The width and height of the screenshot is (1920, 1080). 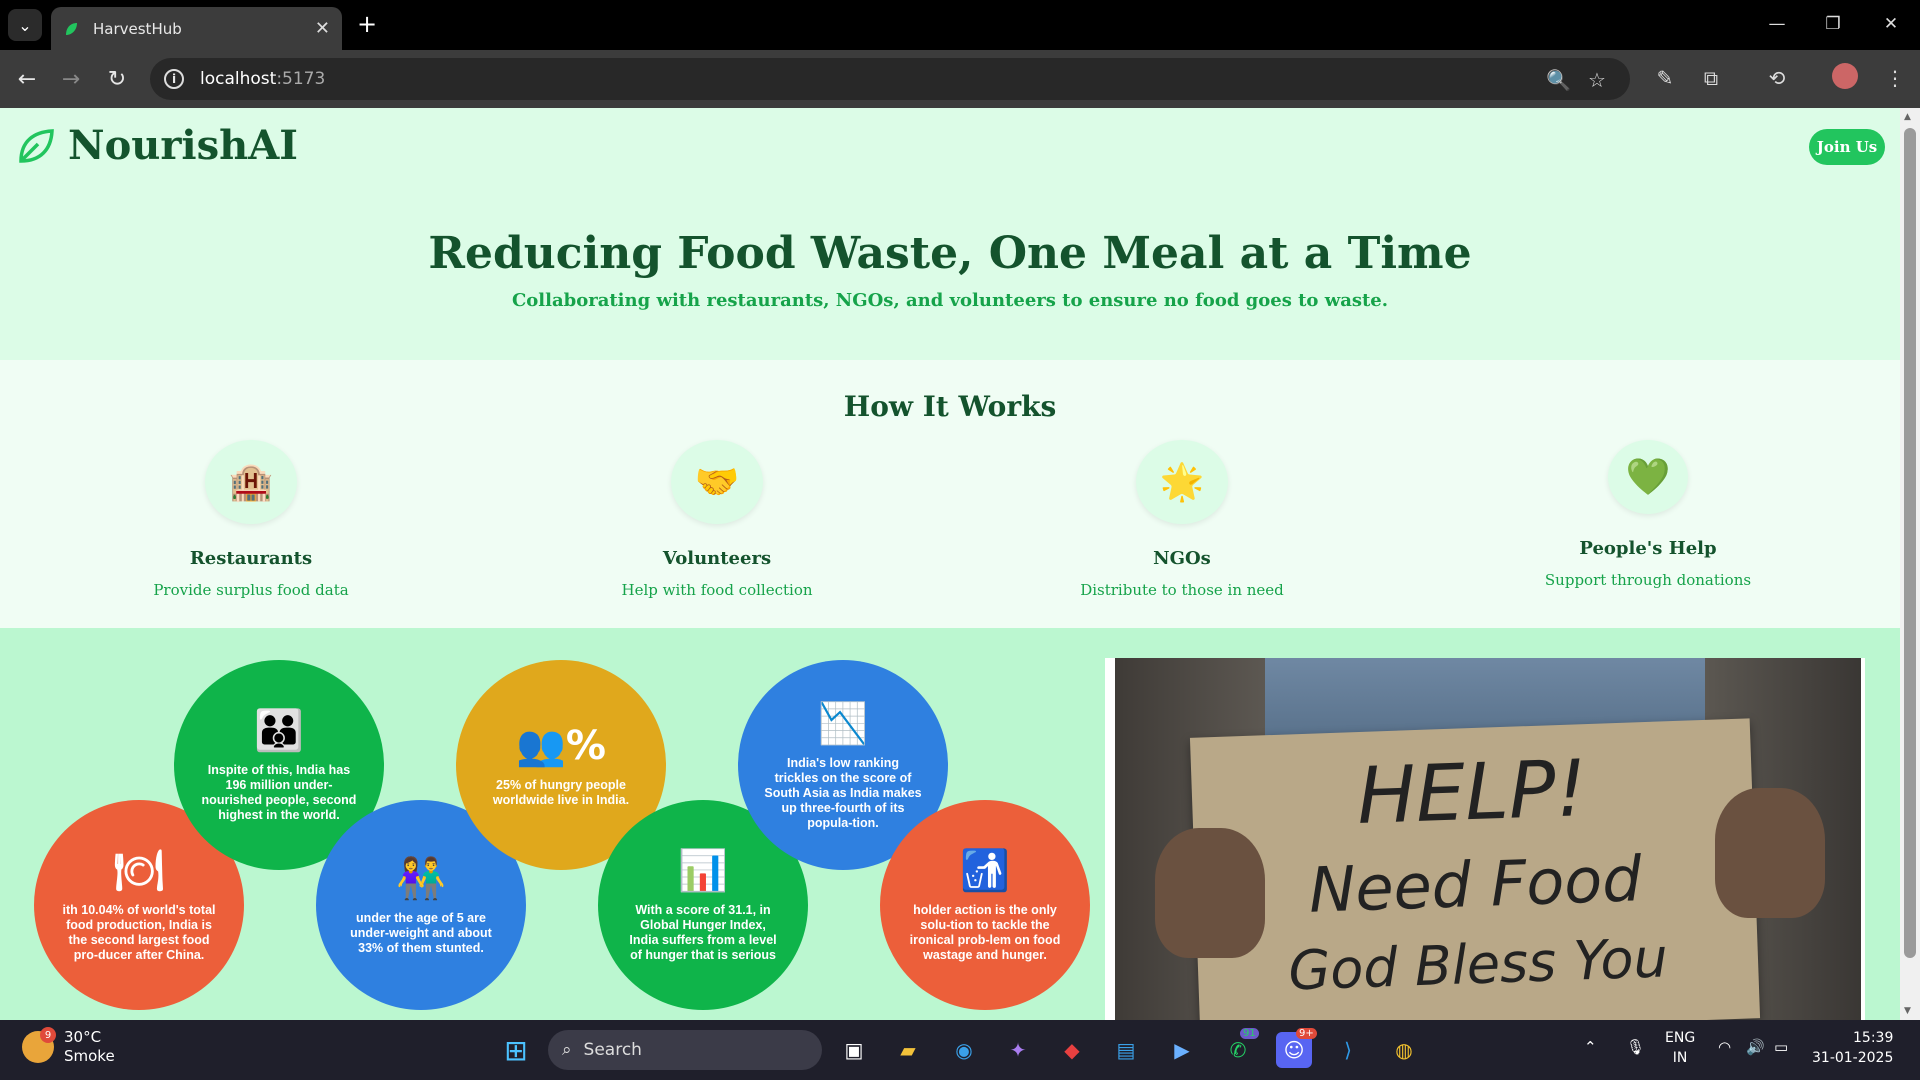 I want to click on card-restaurants: 🏨 Restaurants Provide surplus food data, so click(x=251, y=519).